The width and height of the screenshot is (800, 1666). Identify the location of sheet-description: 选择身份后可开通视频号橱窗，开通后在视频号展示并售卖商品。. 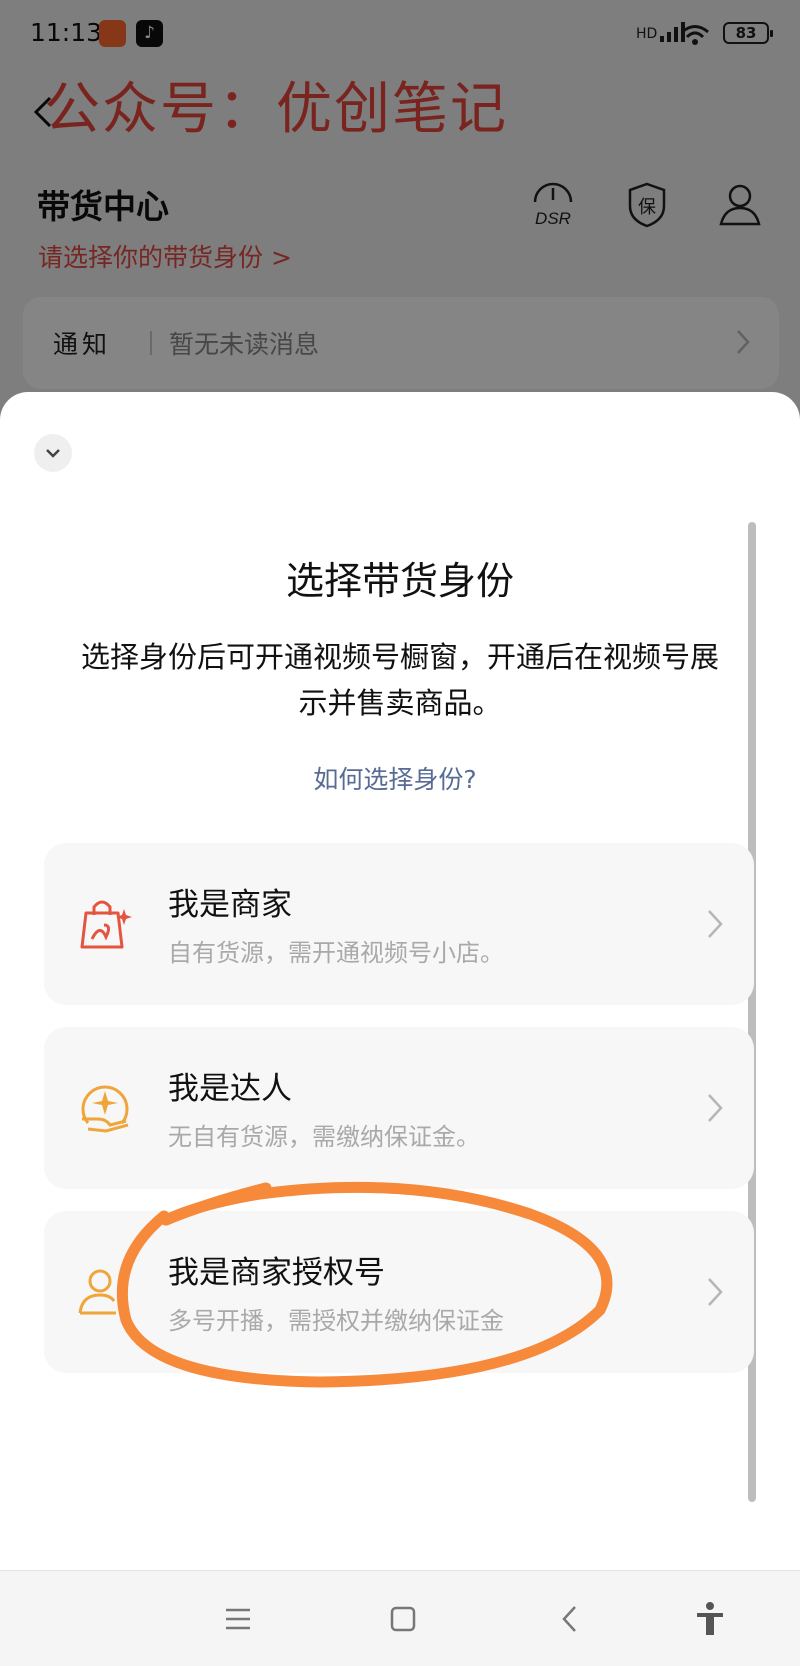
(399, 680).